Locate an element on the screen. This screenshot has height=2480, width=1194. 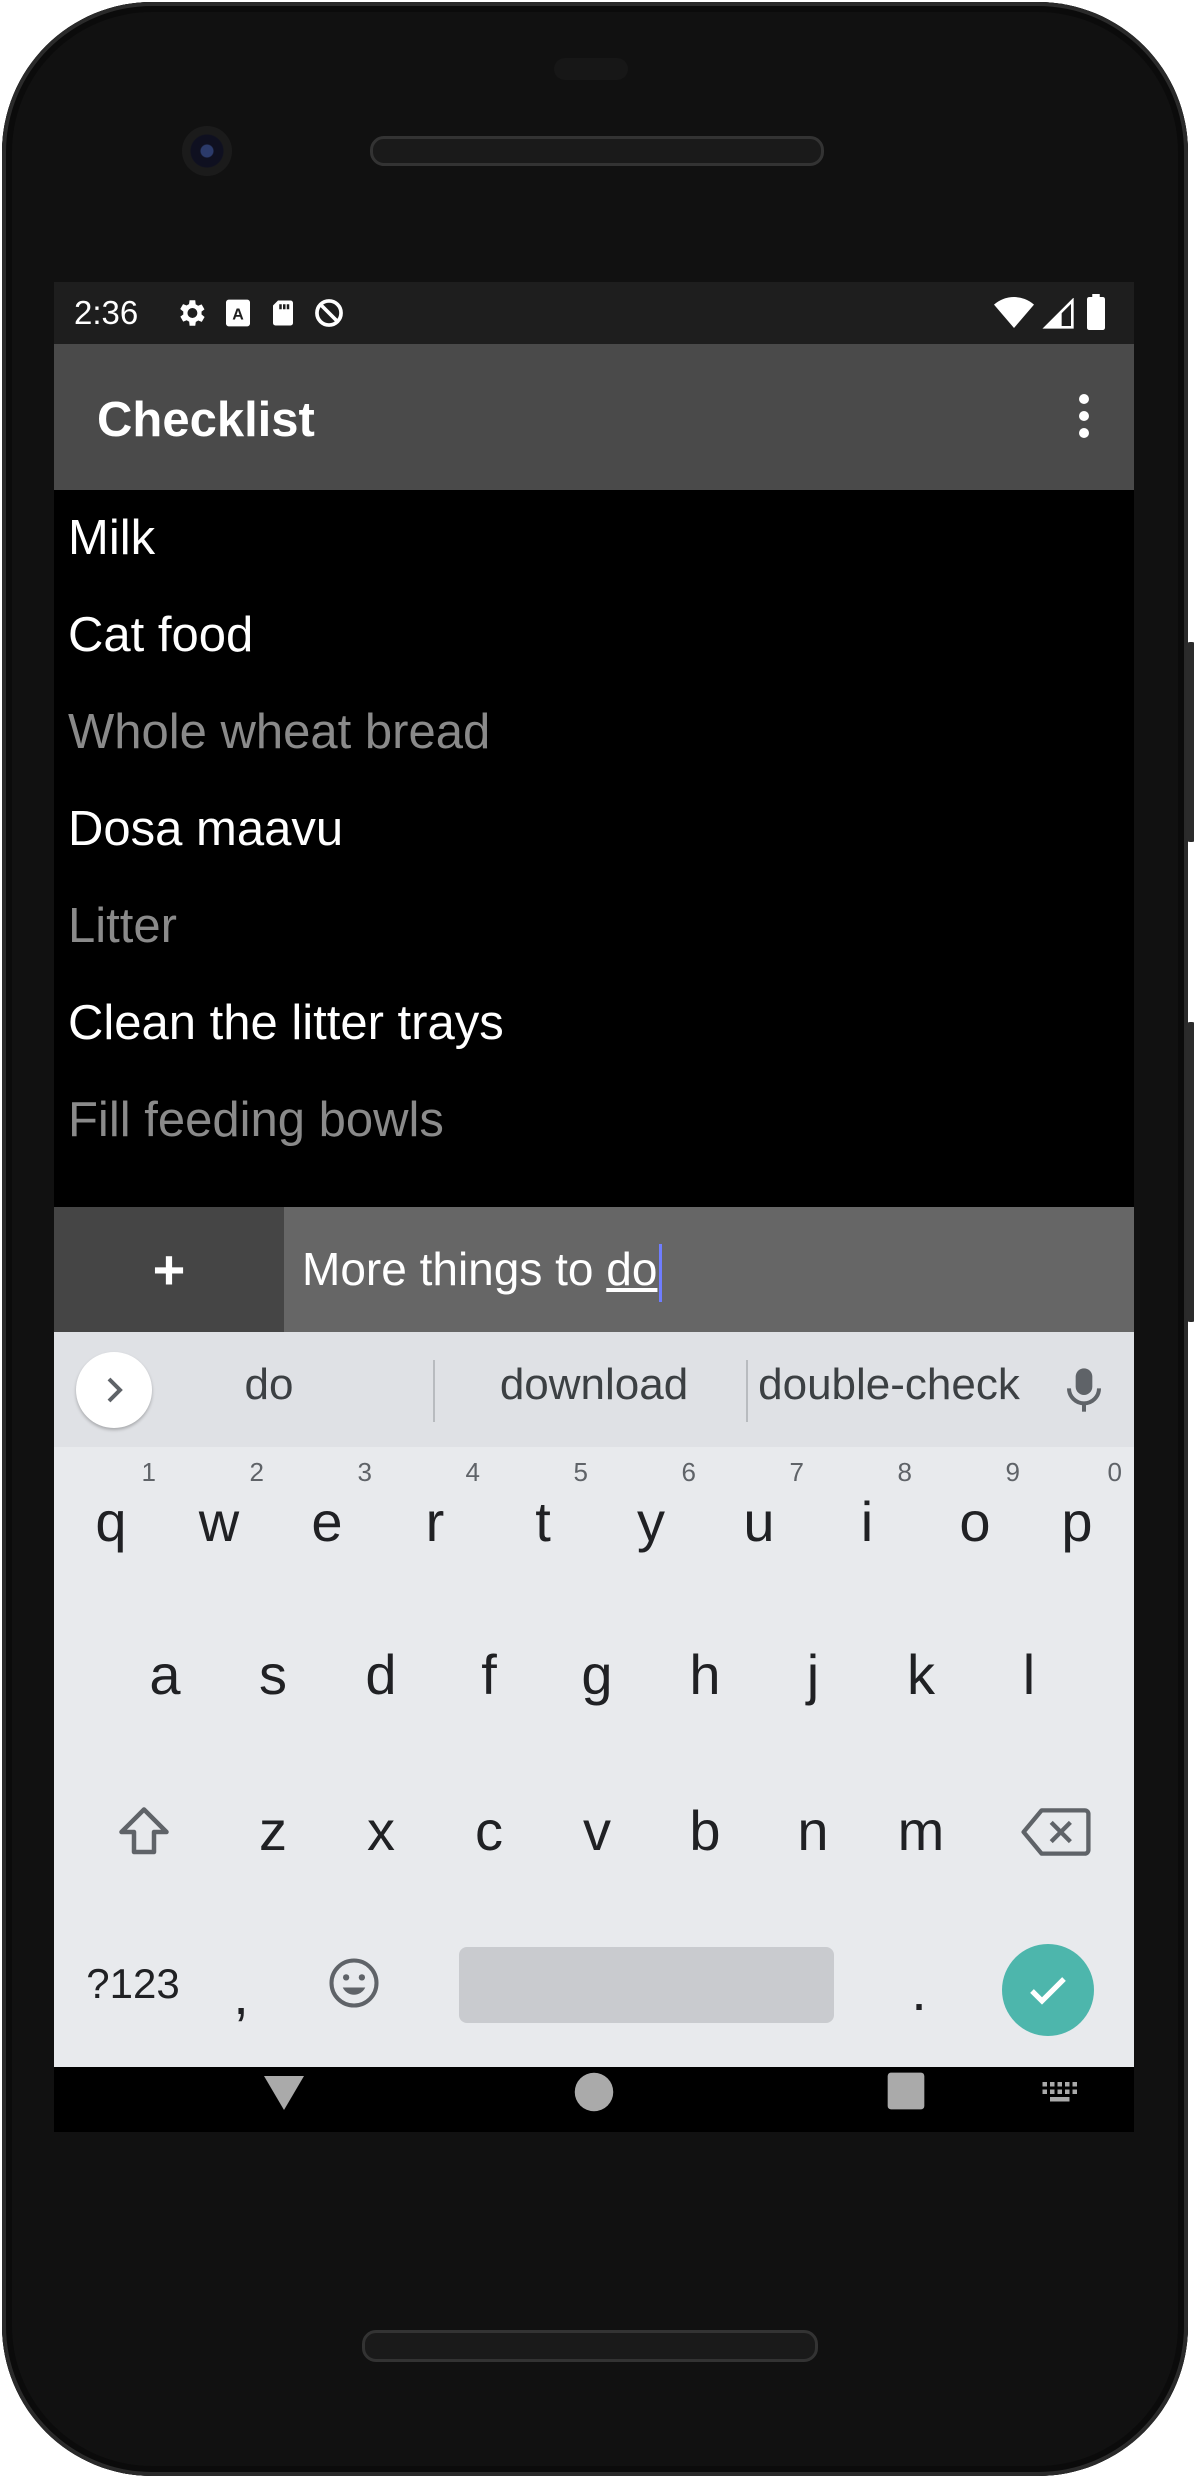
key-label: l is located at coordinates (1029, 1674).